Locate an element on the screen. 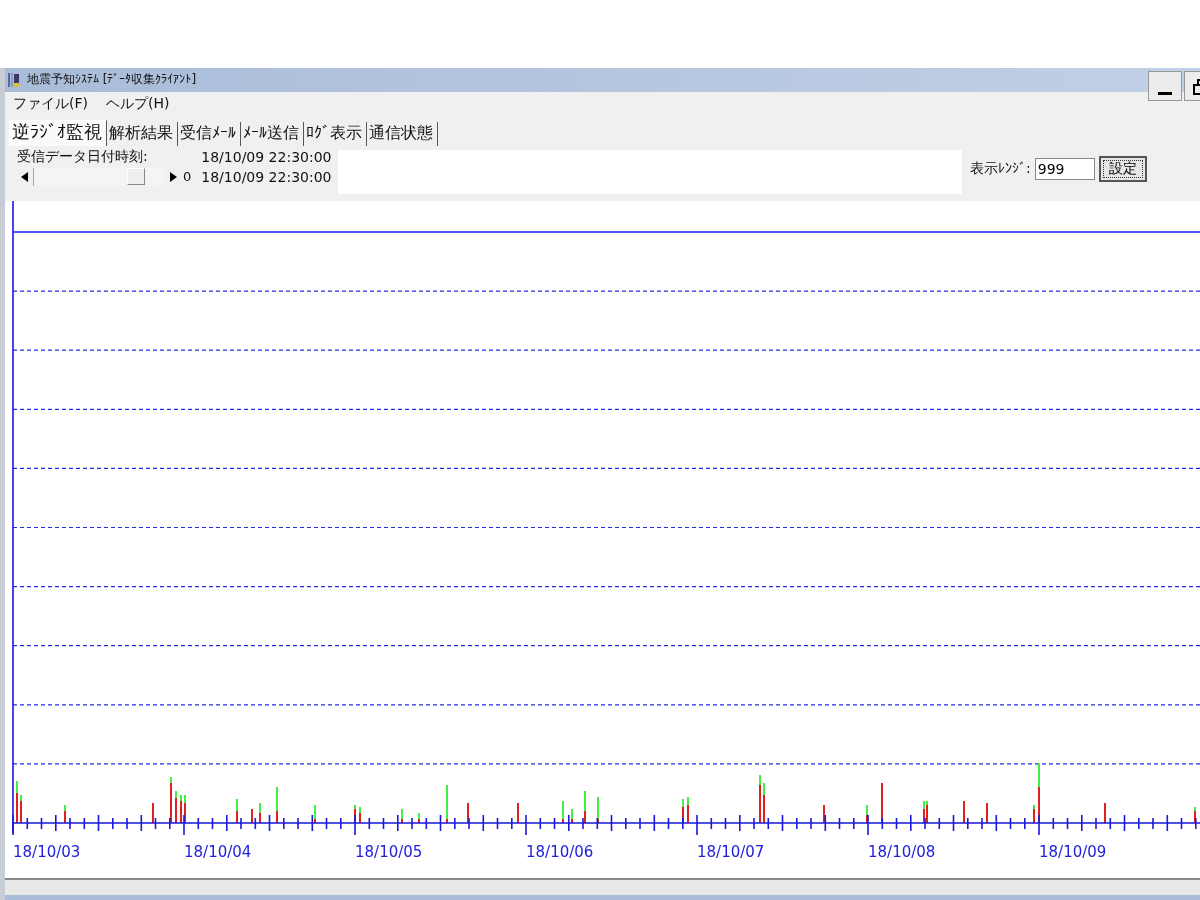  date-time-label: 受信データ日付時刻: is located at coordinates (83, 156).